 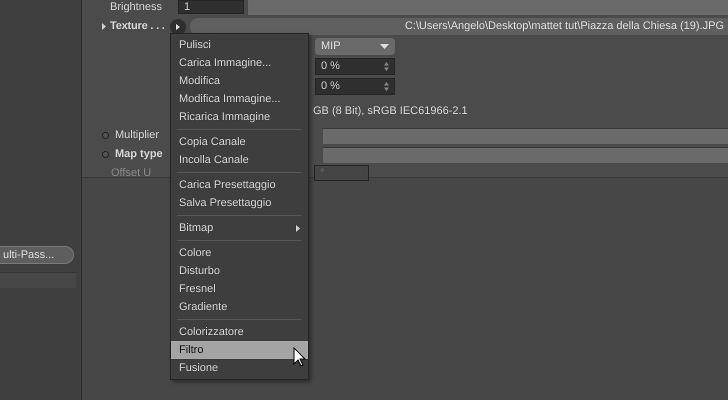 What do you see at coordinates (239, 228) in the screenshot?
I see `menu-item: Bitmap` at bounding box center [239, 228].